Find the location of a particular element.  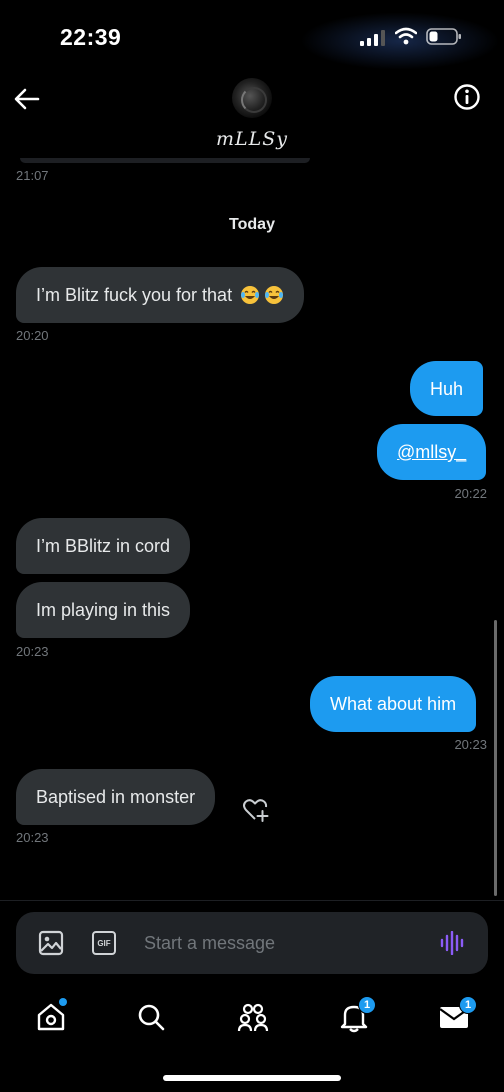

sent-message: @mllsy_ is located at coordinates (432, 452).